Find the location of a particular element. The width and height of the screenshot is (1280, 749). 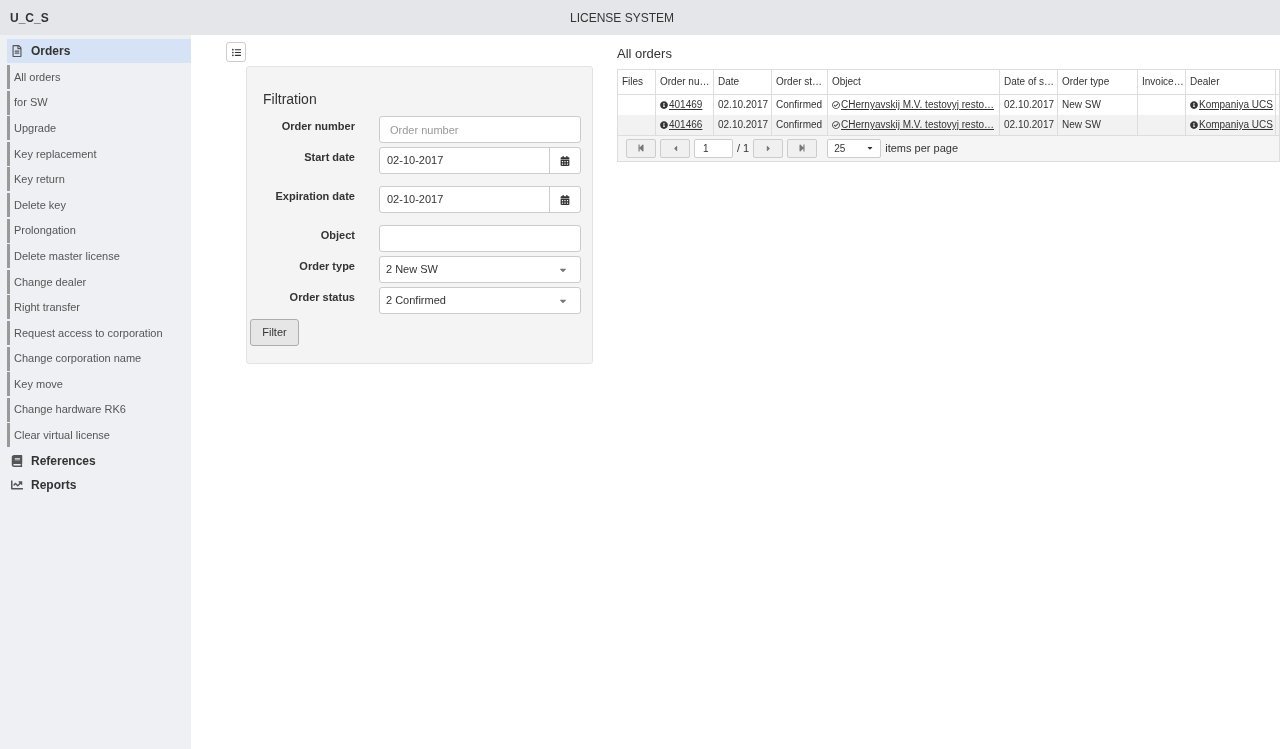

last-page-button is located at coordinates (802, 148).